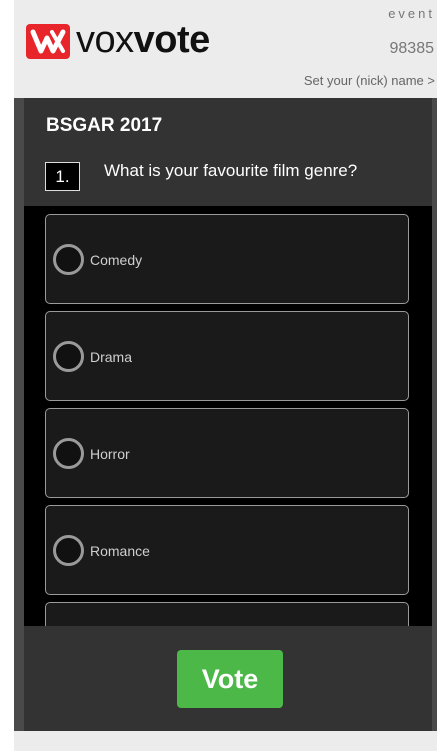  What do you see at coordinates (48, 41) in the screenshot?
I see `voxvote-logo-icon` at bounding box center [48, 41].